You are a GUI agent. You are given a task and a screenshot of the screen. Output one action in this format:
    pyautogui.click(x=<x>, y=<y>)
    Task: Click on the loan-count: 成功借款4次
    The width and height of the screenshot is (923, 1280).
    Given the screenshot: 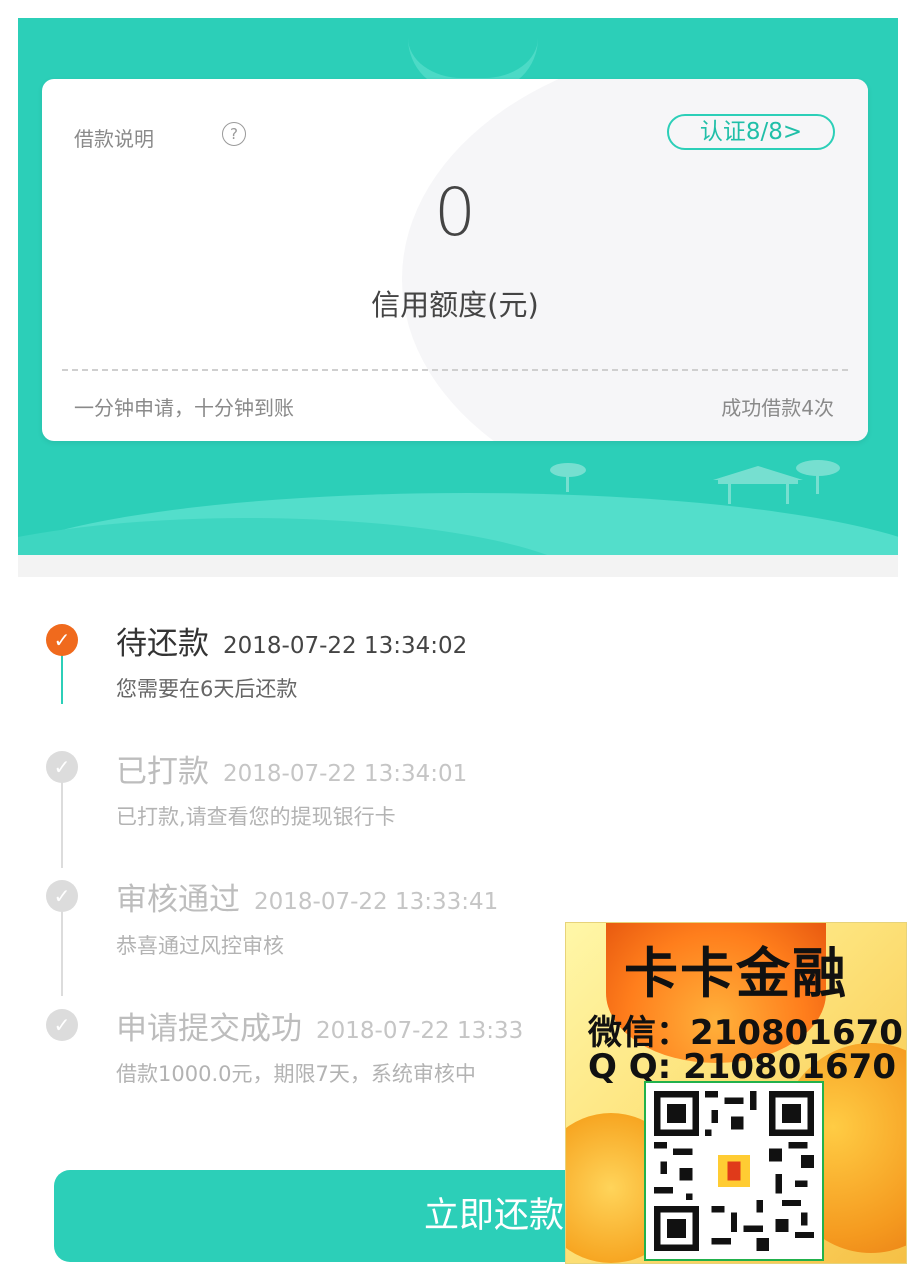 What is the action you would take?
    pyautogui.click(x=777, y=408)
    